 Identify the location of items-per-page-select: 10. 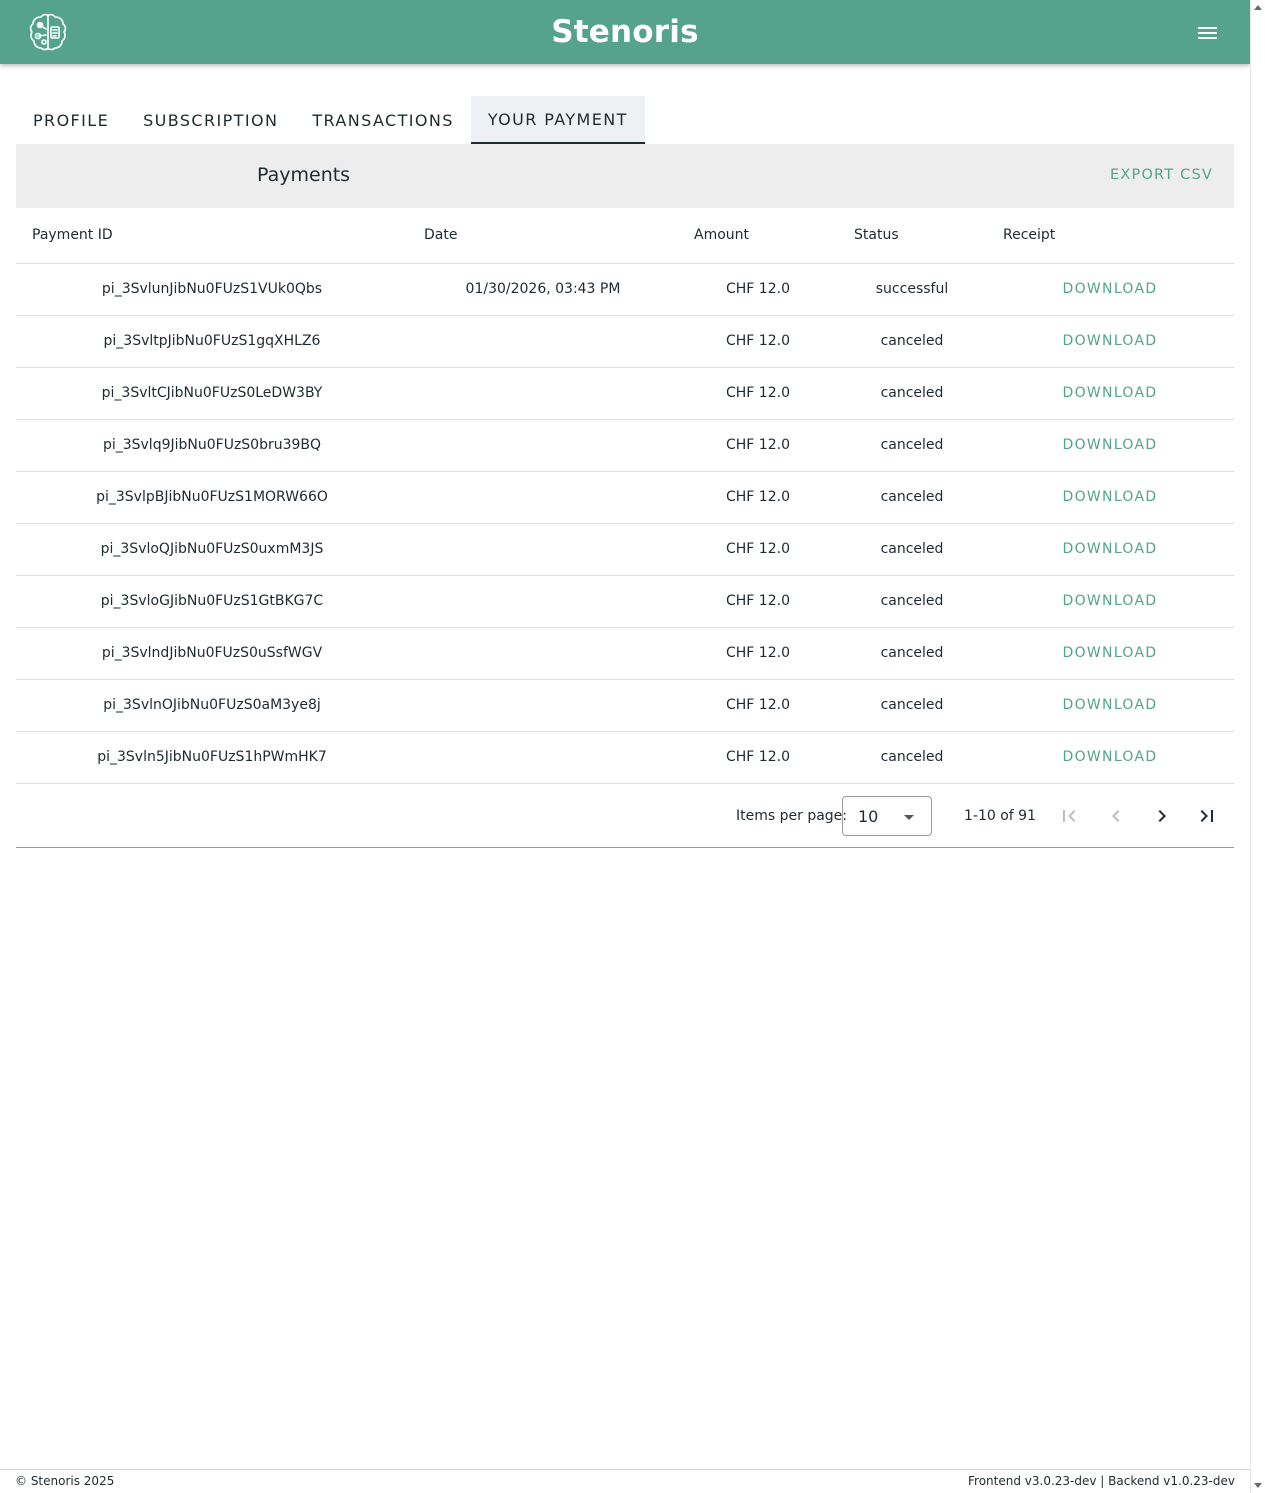
(887, 816).